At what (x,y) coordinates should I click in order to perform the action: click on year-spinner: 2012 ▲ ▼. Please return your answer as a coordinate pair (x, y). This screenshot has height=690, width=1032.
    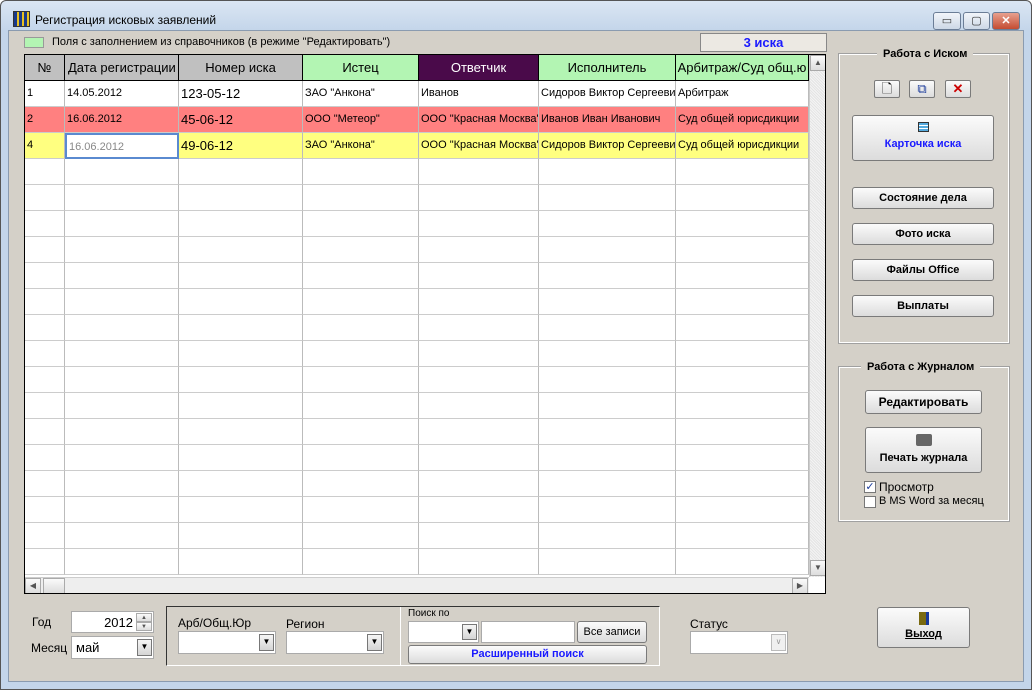
    Looking at the image, I should click on (112, 622).